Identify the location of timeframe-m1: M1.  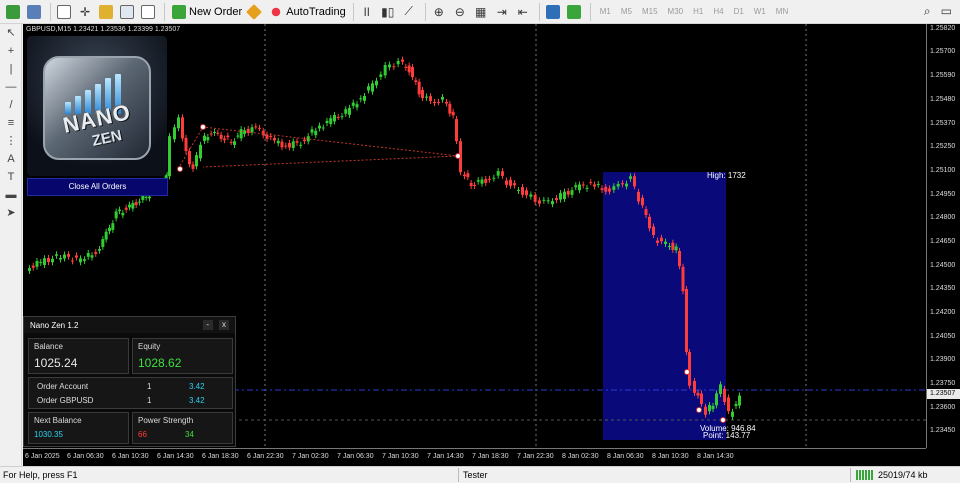
(605, 11).